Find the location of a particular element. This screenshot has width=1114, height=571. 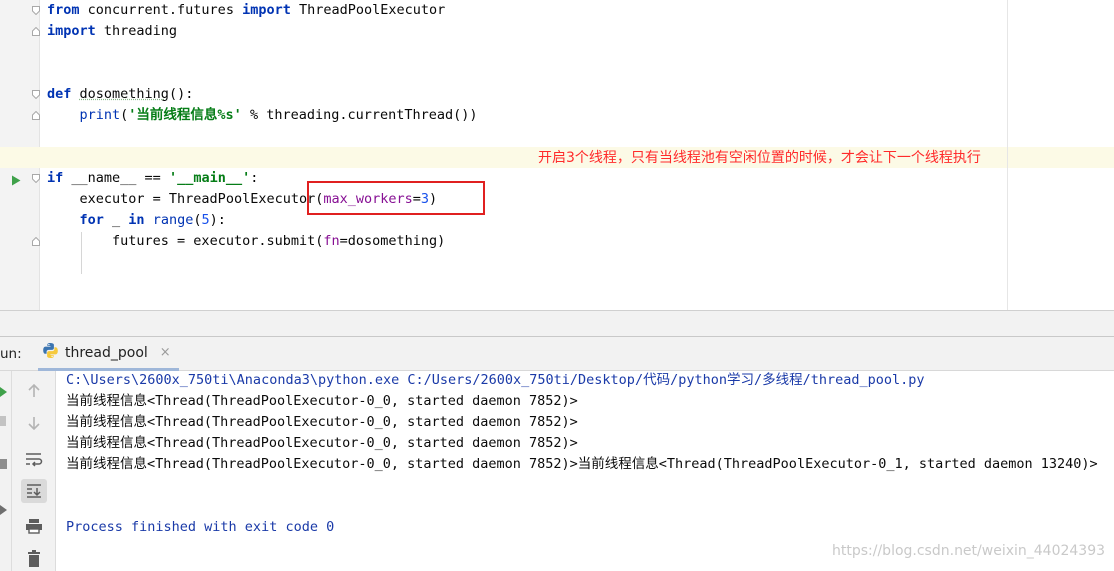

run-label: un: is located at coordinates (11, 354).